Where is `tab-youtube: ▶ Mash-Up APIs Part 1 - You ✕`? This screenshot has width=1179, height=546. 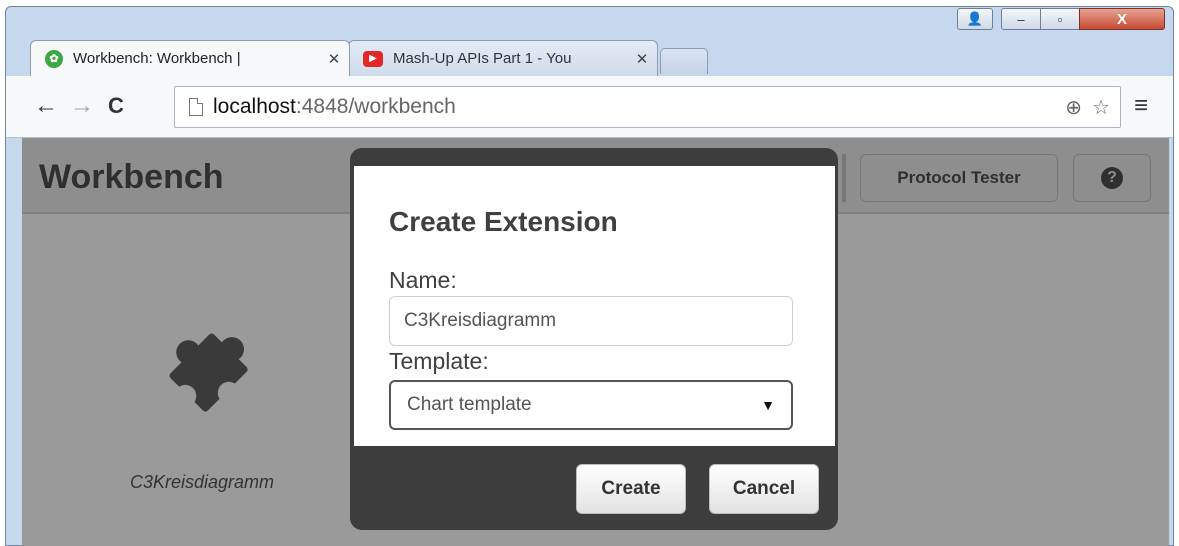 tab-youtube: ▶ Mash-Up APIs Part 1 - You ✕ is located at coordinates (503, 58).